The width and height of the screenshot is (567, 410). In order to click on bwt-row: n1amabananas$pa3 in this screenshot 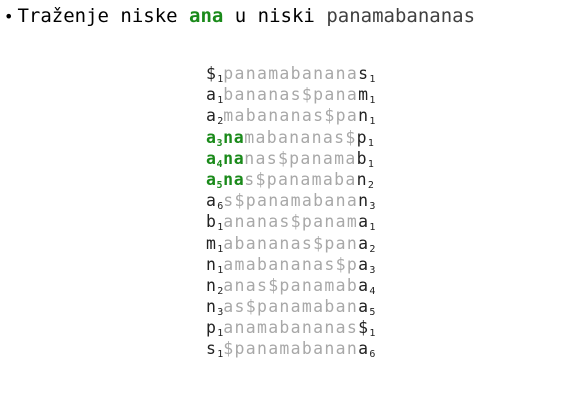, I will do `click(290, 265)`.